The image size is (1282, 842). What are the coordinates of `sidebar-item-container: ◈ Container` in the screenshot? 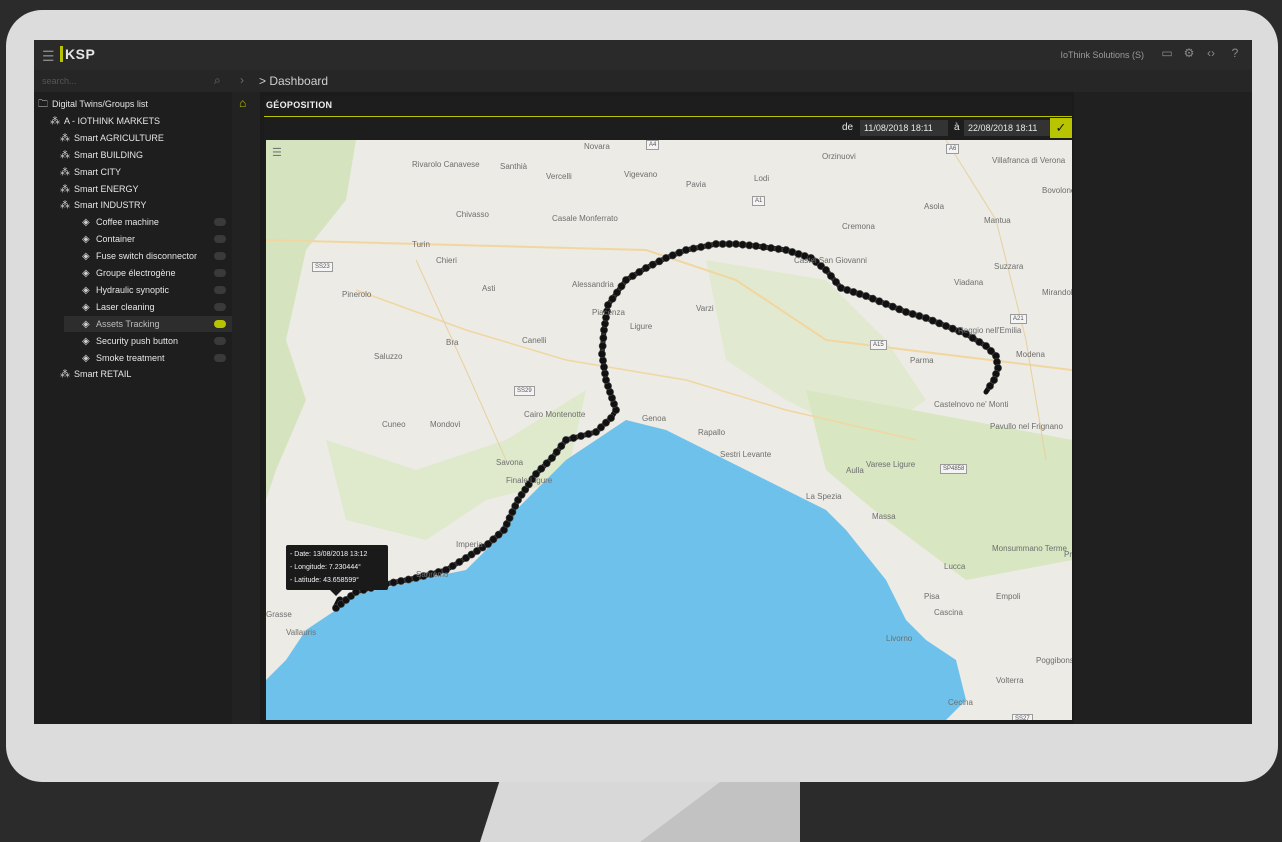 It's located at (108, 239).